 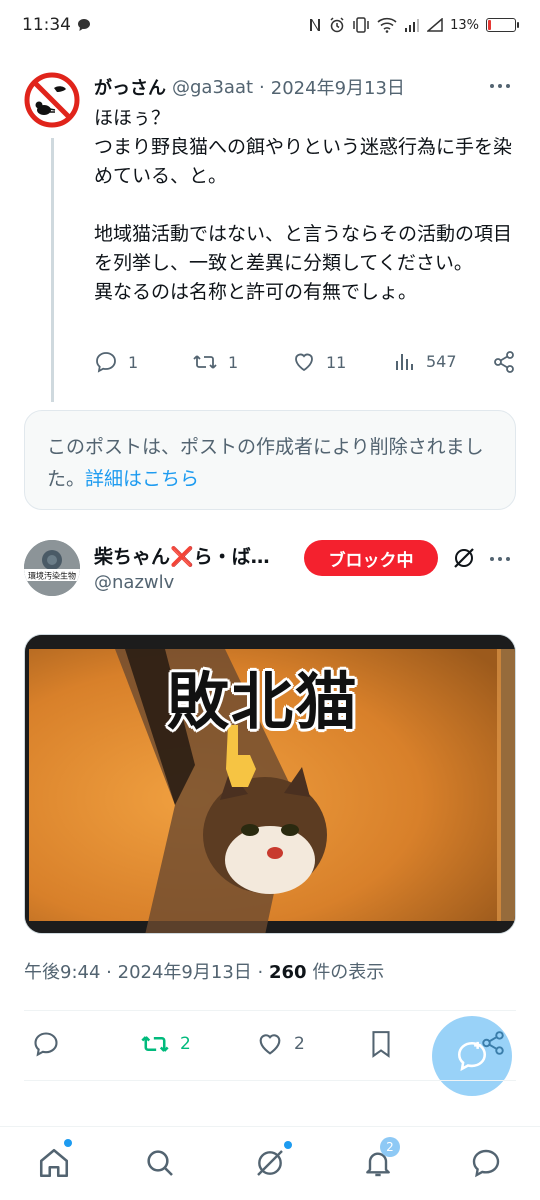 I want to click on messages-icon, so click(x=486, y=1163).